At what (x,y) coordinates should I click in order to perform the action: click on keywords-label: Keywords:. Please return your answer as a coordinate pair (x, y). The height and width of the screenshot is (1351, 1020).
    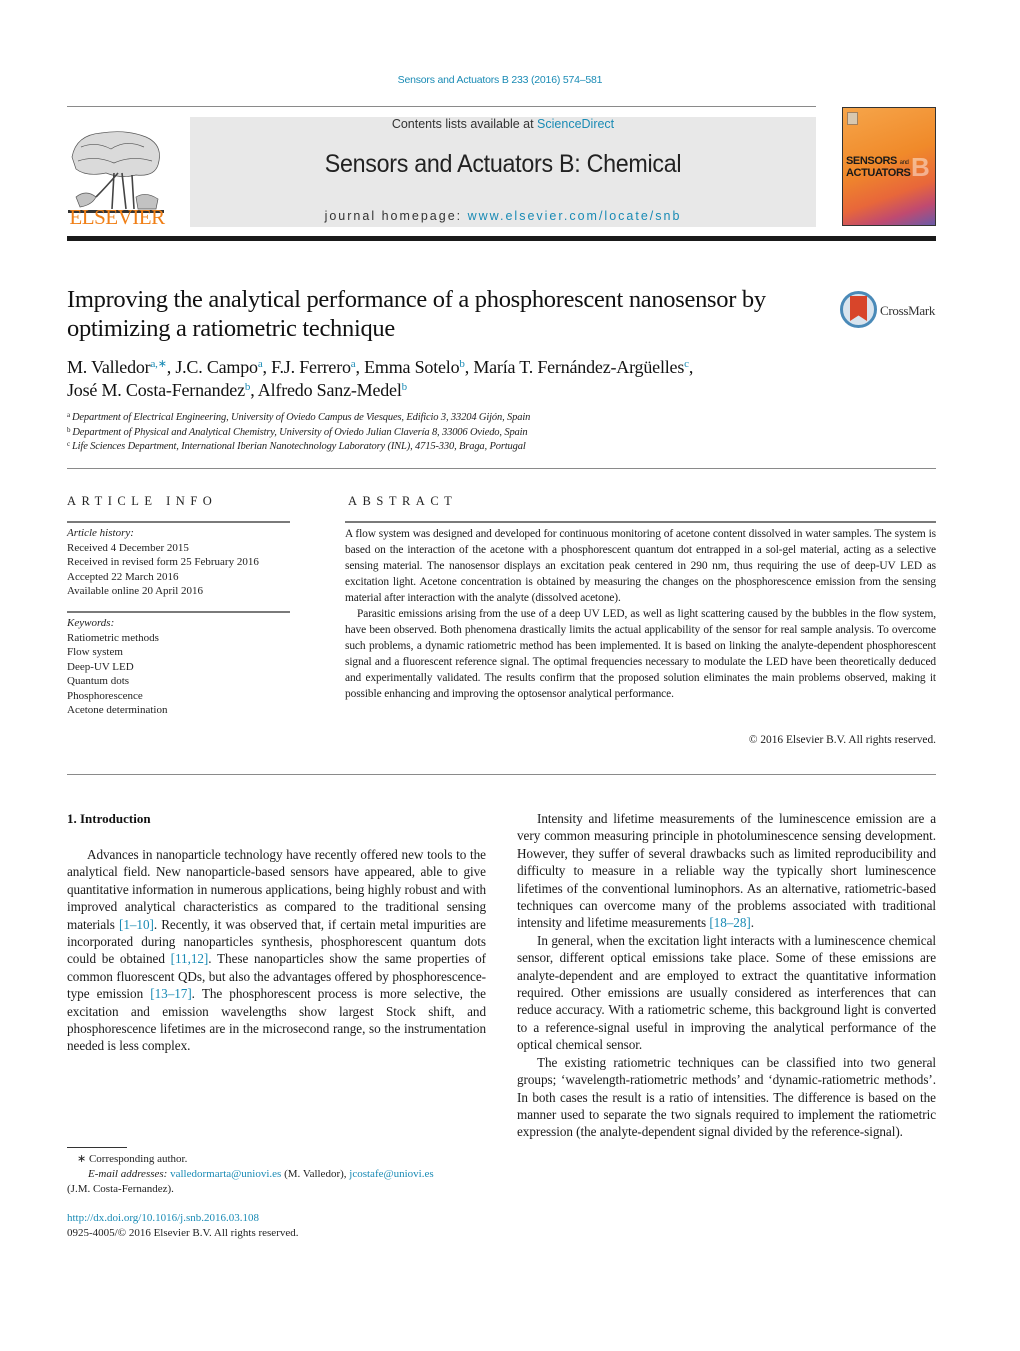
    Looking at the image, I should click on (91, 623).